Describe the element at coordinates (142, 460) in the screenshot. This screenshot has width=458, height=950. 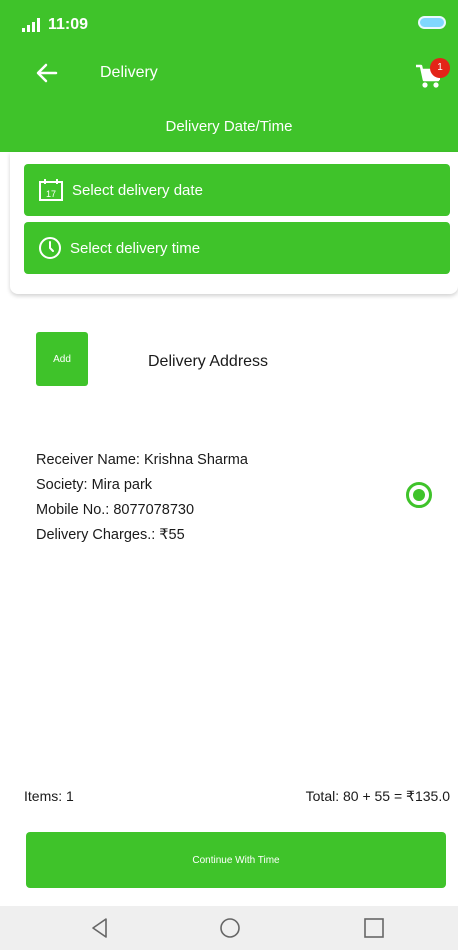
I see `receiver-name: Receiver Name: Krishna Sharma` at that location.